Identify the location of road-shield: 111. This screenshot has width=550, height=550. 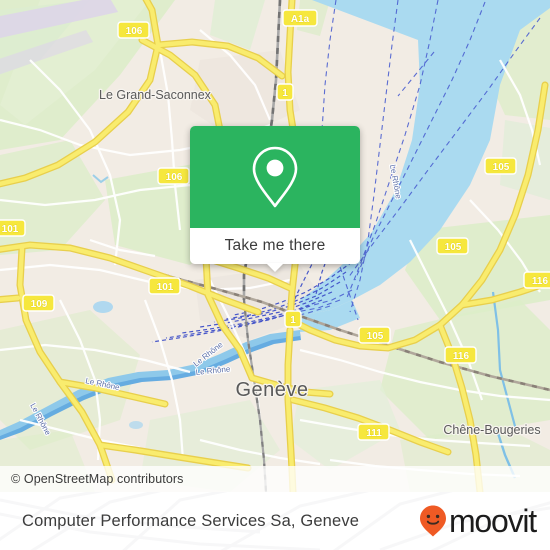
(373, 432).